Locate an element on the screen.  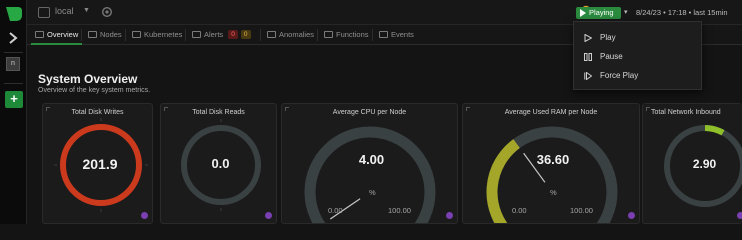
tab-events: Events is located at coordinates (396, 35).